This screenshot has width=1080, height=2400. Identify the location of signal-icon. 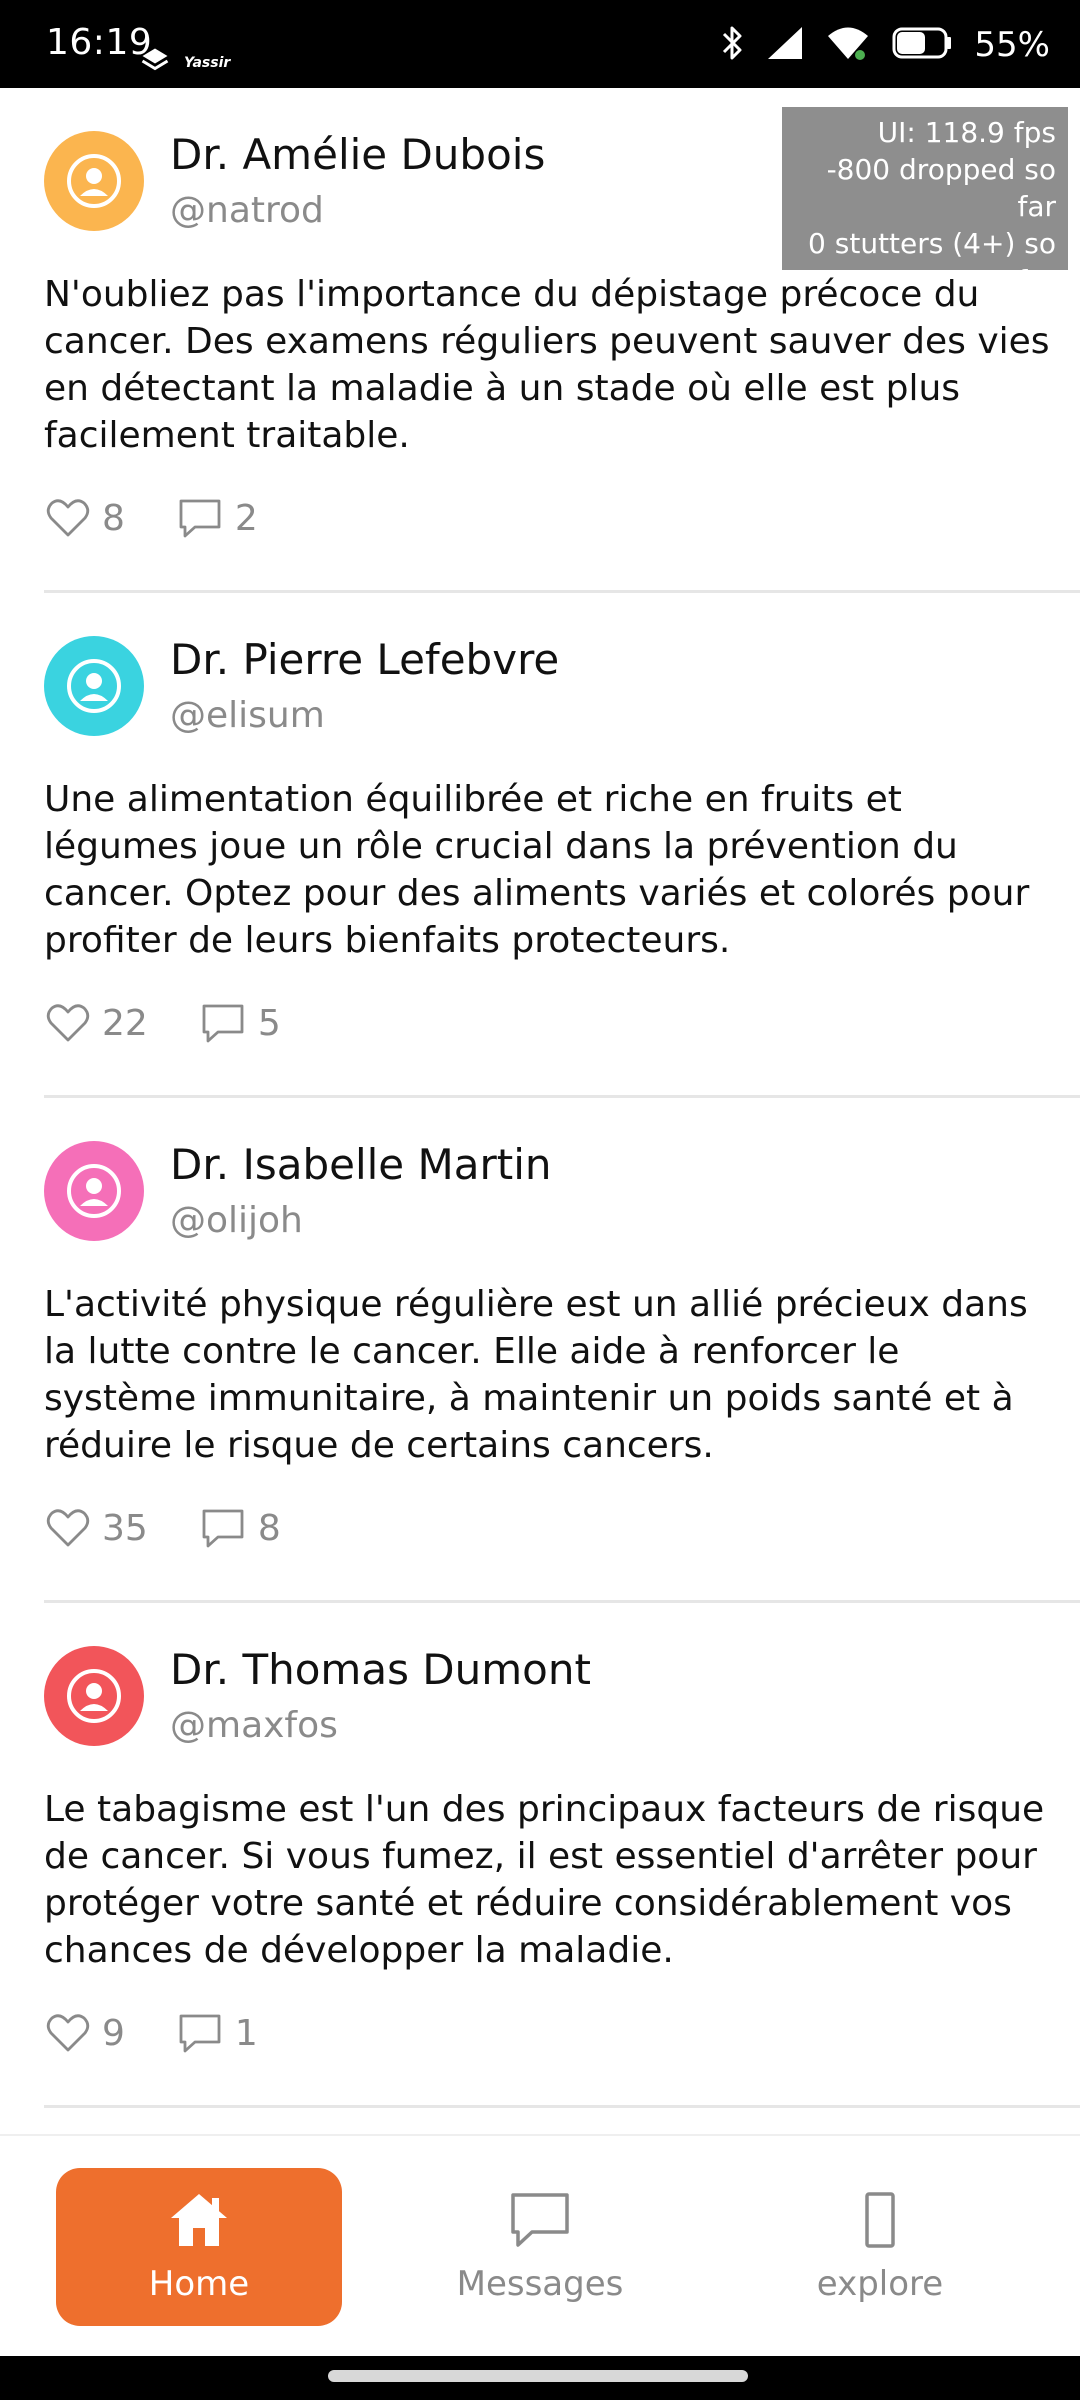
(785, 45).